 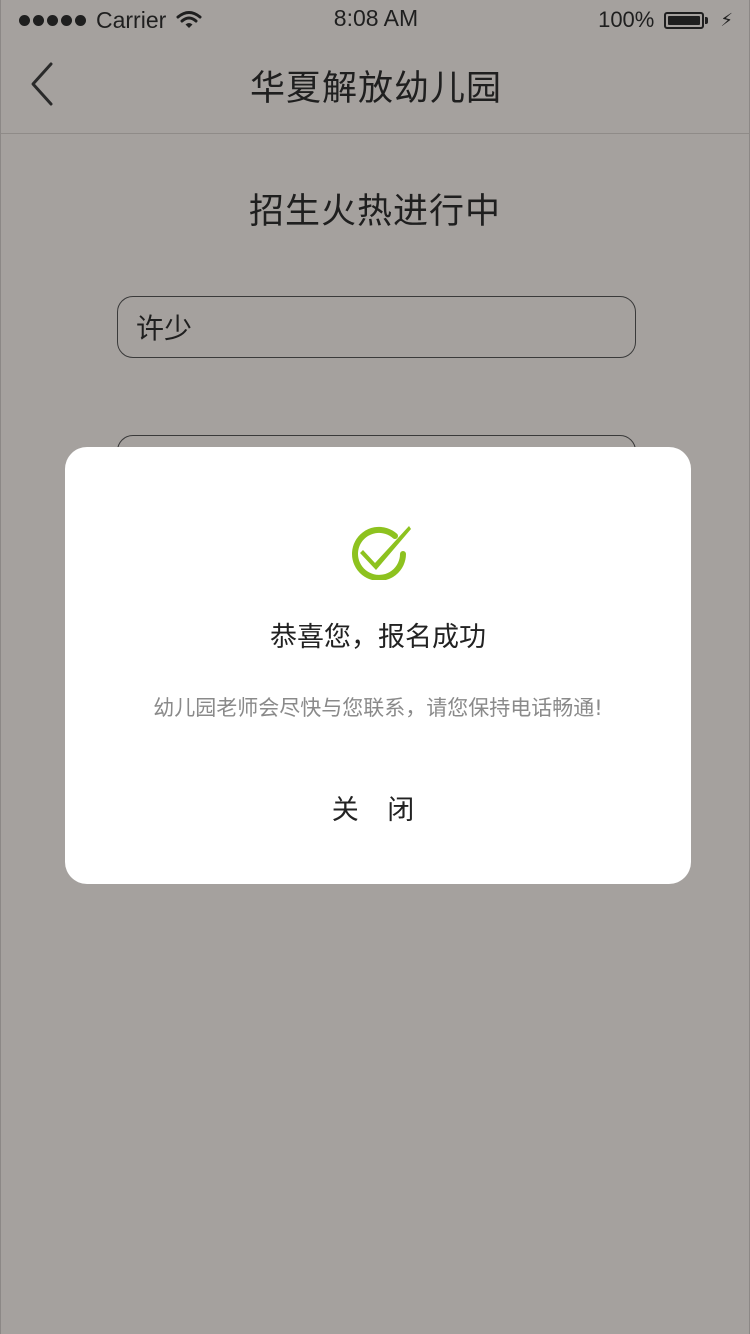 I want to click on dialog-message: 幼儿园老师会尽快与您联系，请您保持电话畅通!, so click(x=378, y=708).